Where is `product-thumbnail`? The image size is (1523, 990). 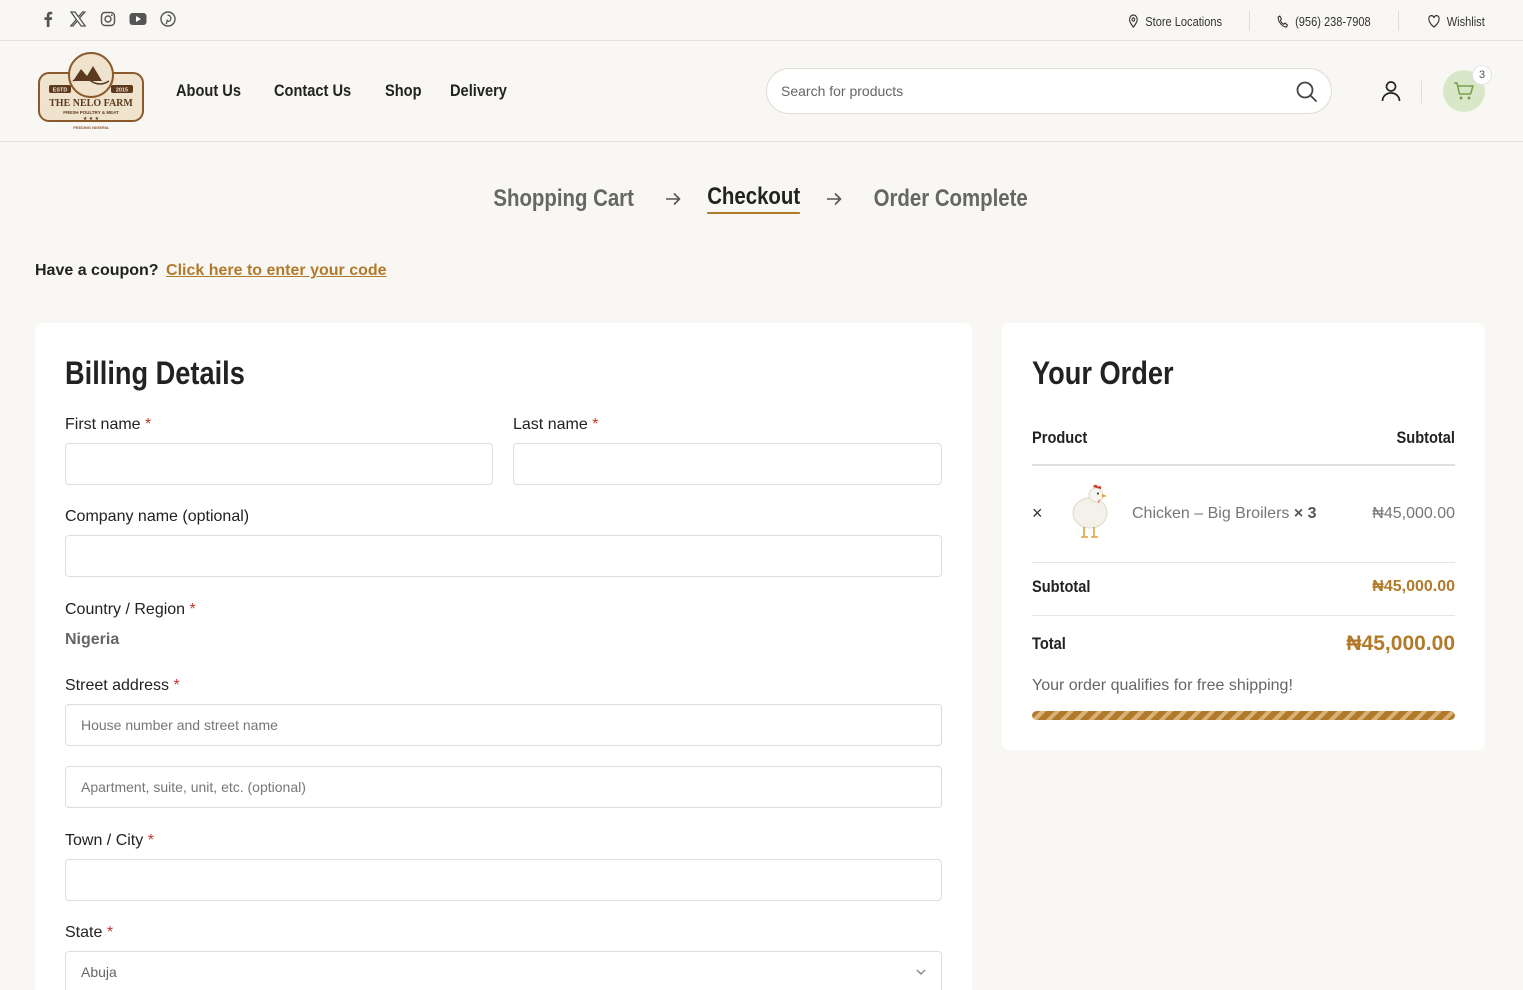 product-thumbnail is located at coordinates (1090, 512).